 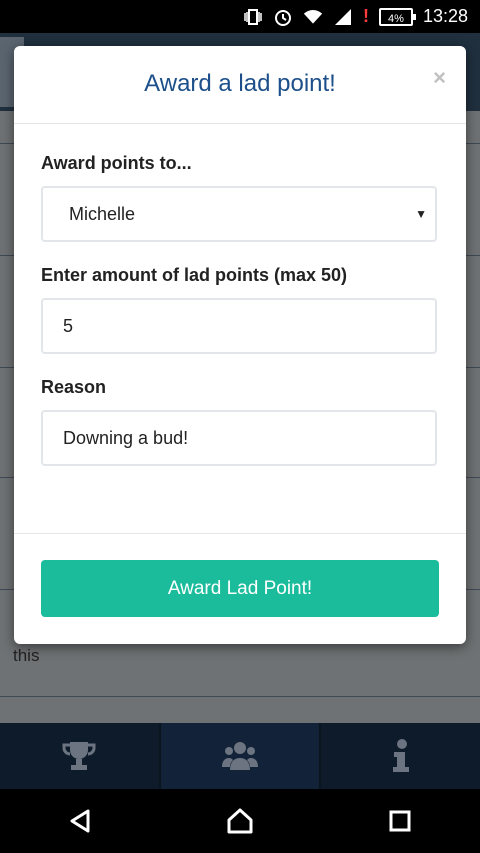 I want to click on info-icon, so click(x=400, y=755).